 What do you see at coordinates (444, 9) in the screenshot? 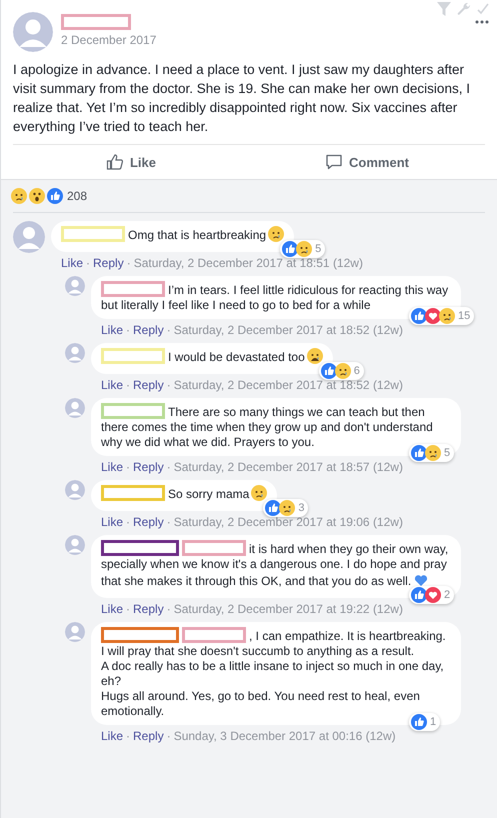
I see `filter-icon` at bounding box center [444, 9].